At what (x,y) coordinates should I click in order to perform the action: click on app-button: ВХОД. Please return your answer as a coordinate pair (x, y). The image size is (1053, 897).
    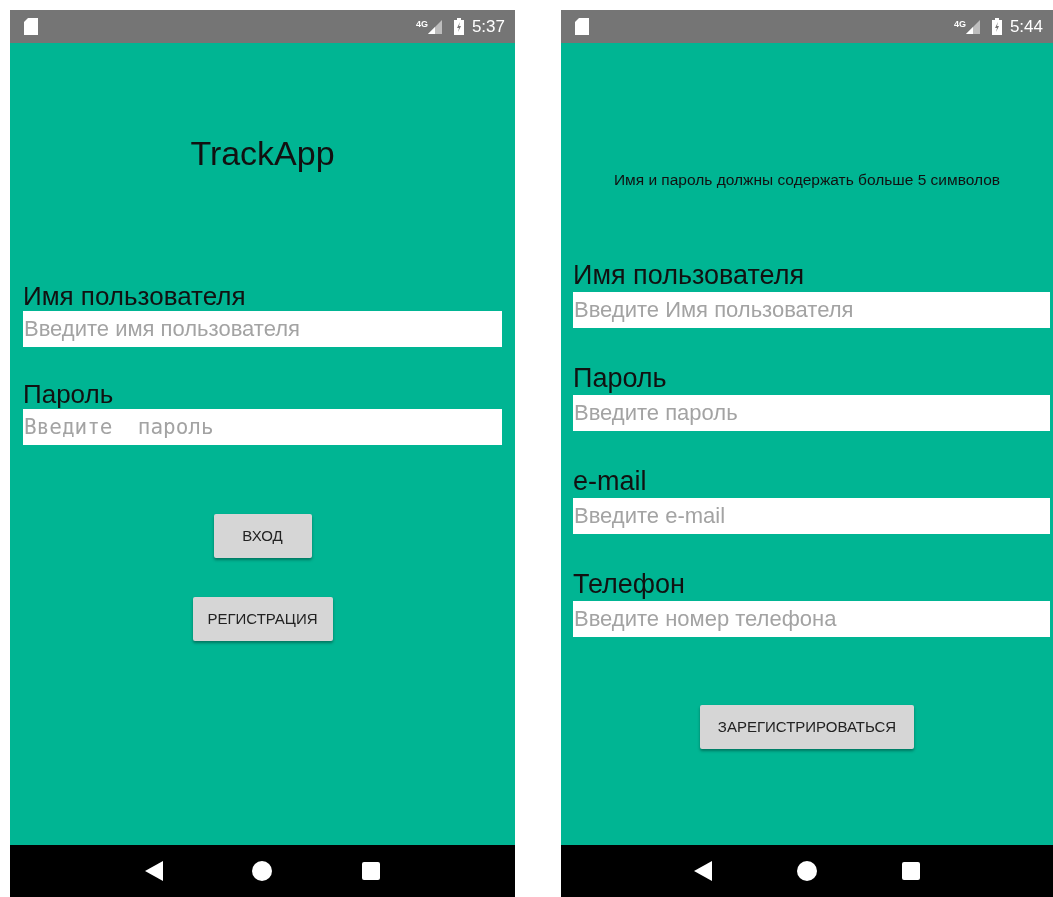
    Looking at the image, I should click on (262, 536).